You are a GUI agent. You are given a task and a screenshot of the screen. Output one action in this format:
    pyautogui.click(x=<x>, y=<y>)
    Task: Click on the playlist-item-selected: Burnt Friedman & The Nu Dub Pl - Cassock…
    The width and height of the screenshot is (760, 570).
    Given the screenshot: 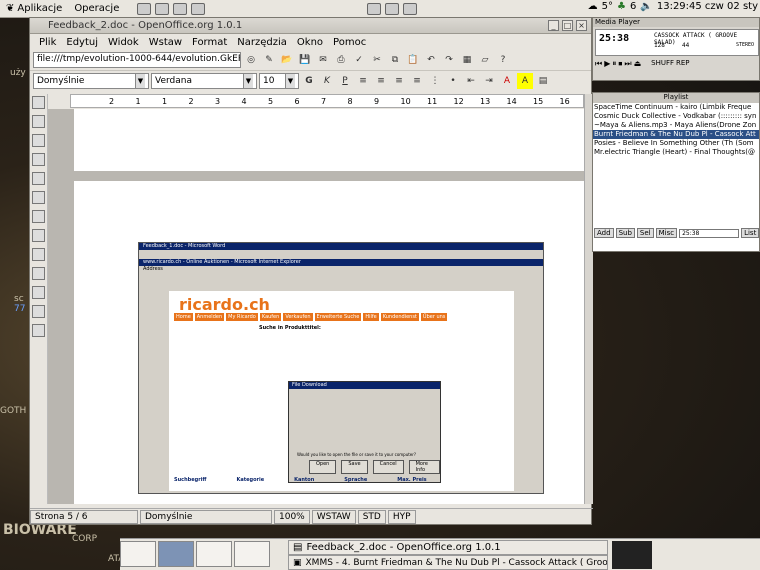 What is the action you would take?
    pyautogui.click(x=676, y=134)
    